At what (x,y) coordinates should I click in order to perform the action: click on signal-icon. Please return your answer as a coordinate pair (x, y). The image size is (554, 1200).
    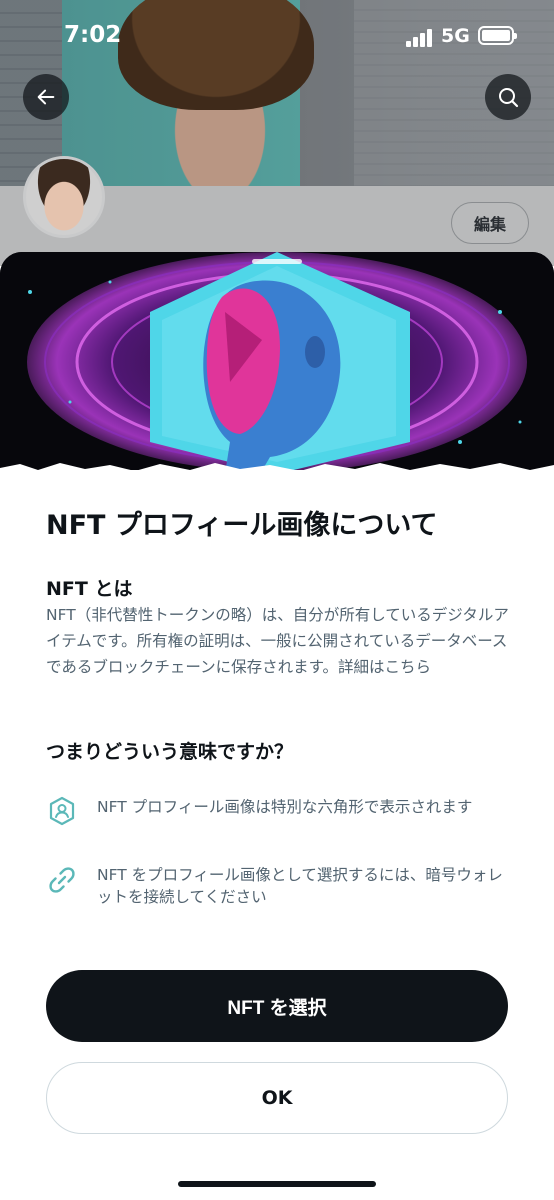
    Looking at the image, I should click on (420, 38).